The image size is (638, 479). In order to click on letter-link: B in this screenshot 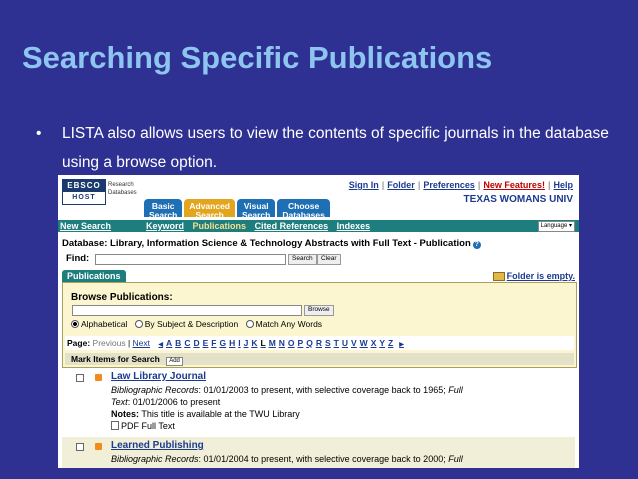, I will do `click(178, 343)`.